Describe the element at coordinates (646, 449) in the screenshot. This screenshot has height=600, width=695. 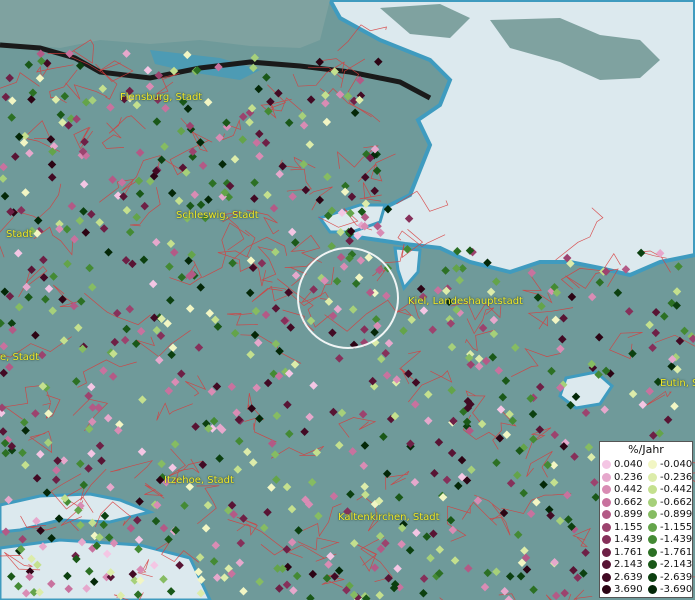
I see `legend-title: %/Jahr` at that location.